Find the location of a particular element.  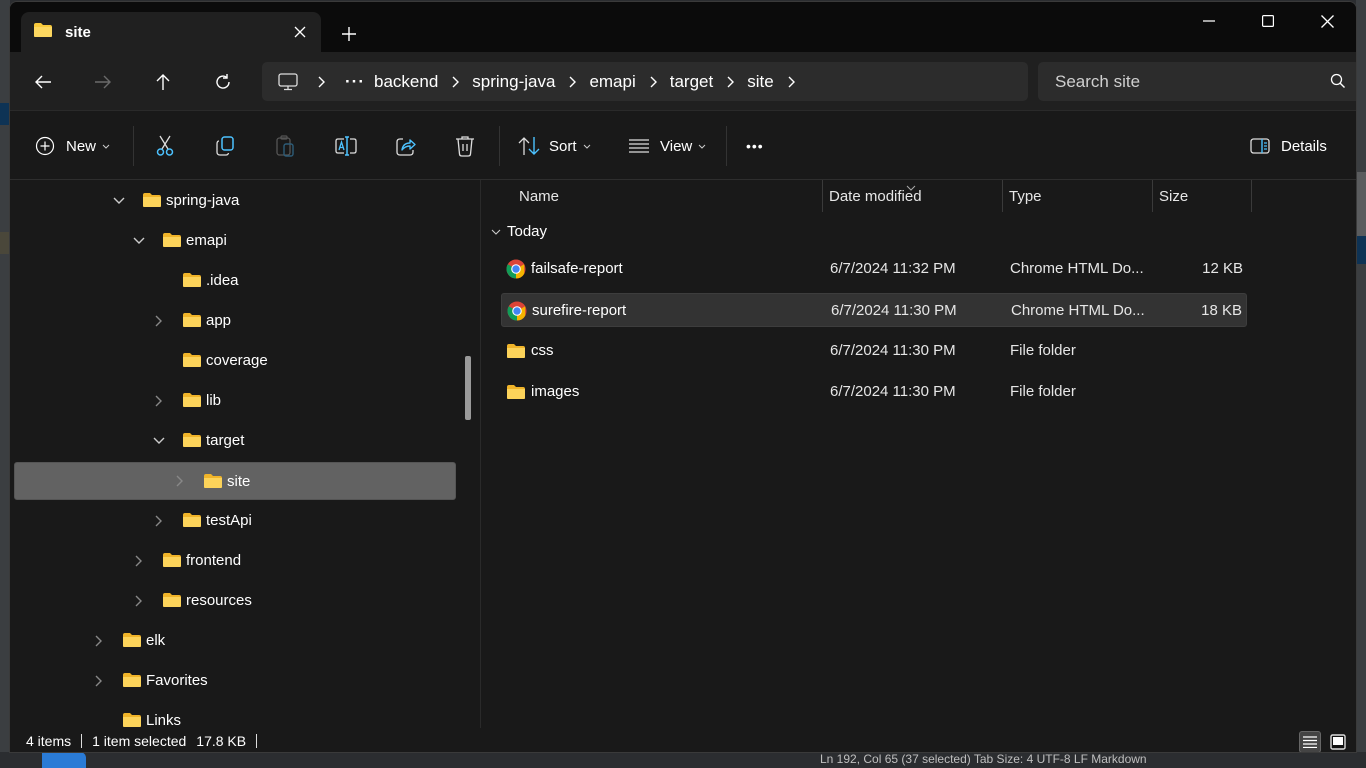

breadcrumb-item: emapi is located at coordinates (612, 82).